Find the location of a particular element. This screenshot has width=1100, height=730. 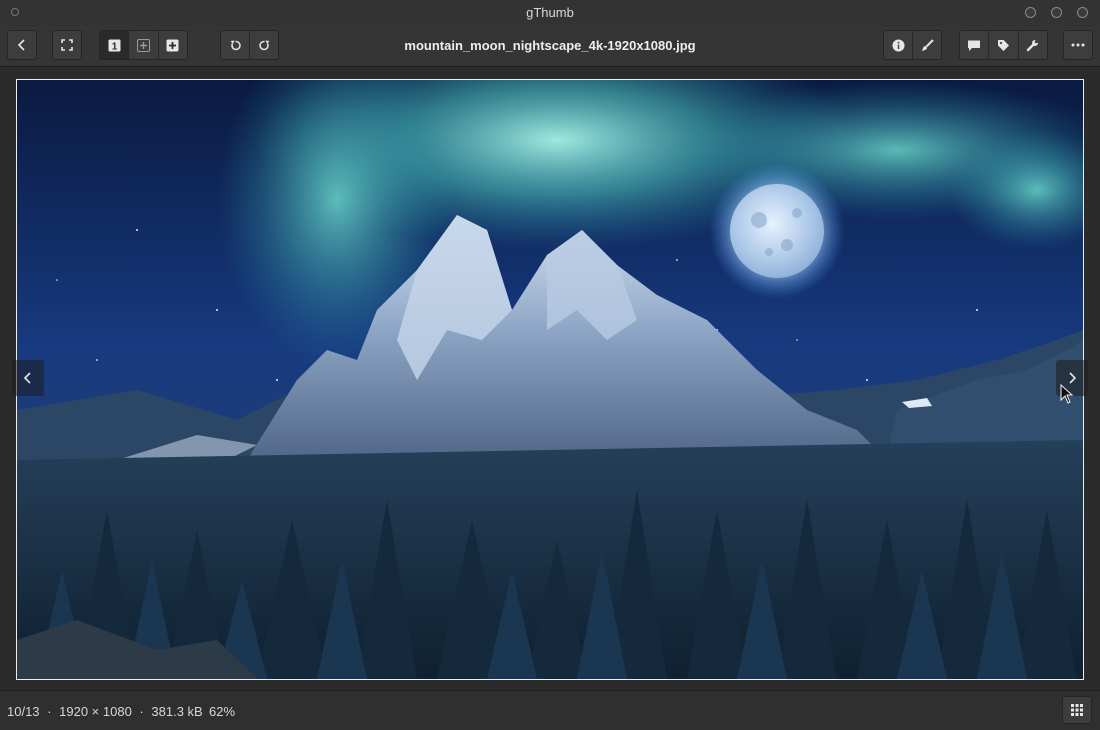

maximize-button is located at coordinates (1056, 12).